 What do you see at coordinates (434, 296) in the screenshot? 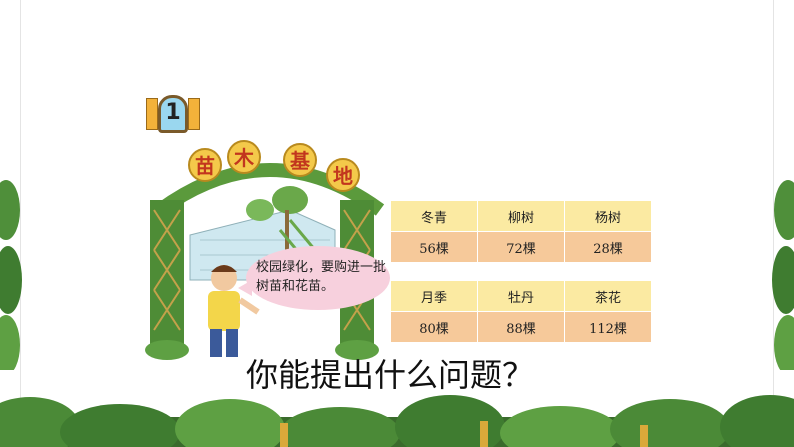
I see `table-cell: 月季` at bounding box center [434, 296].